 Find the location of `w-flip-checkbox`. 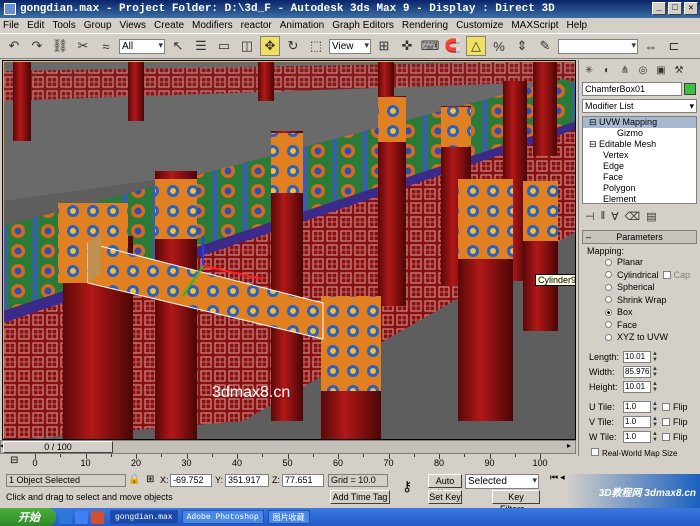

w-flip-checkbox is located at coordinates (666, 437).